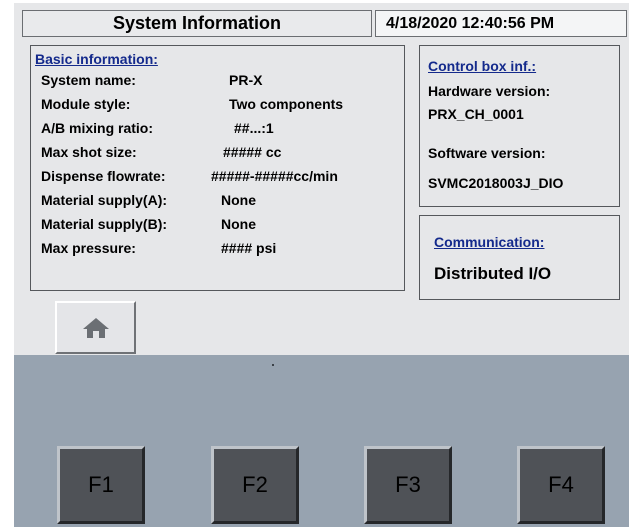 The image size is (629, 527). Describe the element at coordinates (104, 224) in the screenshot. I see `material-supply-b-label: Material supply(B):` at that location.